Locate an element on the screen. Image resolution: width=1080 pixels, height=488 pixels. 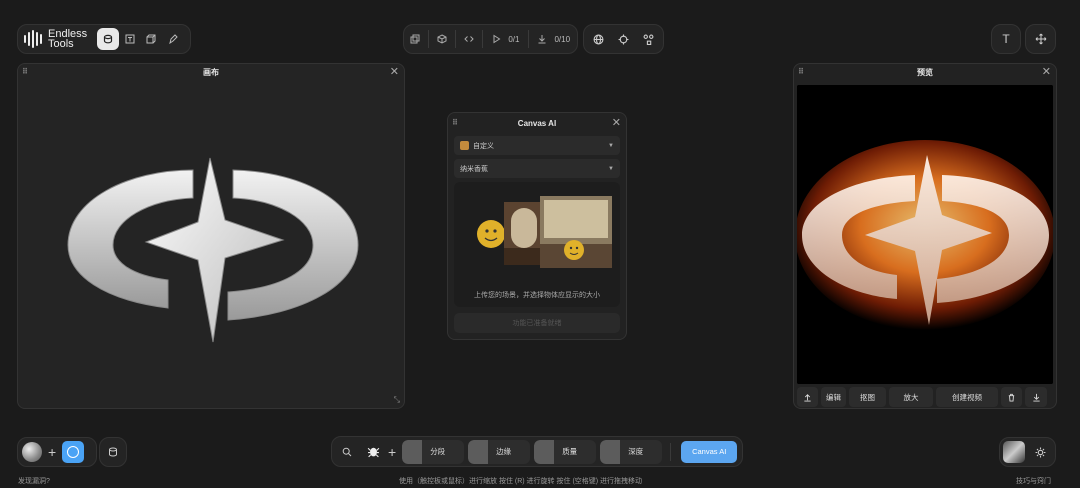
layers-icon is located at coordinates (108, 39).